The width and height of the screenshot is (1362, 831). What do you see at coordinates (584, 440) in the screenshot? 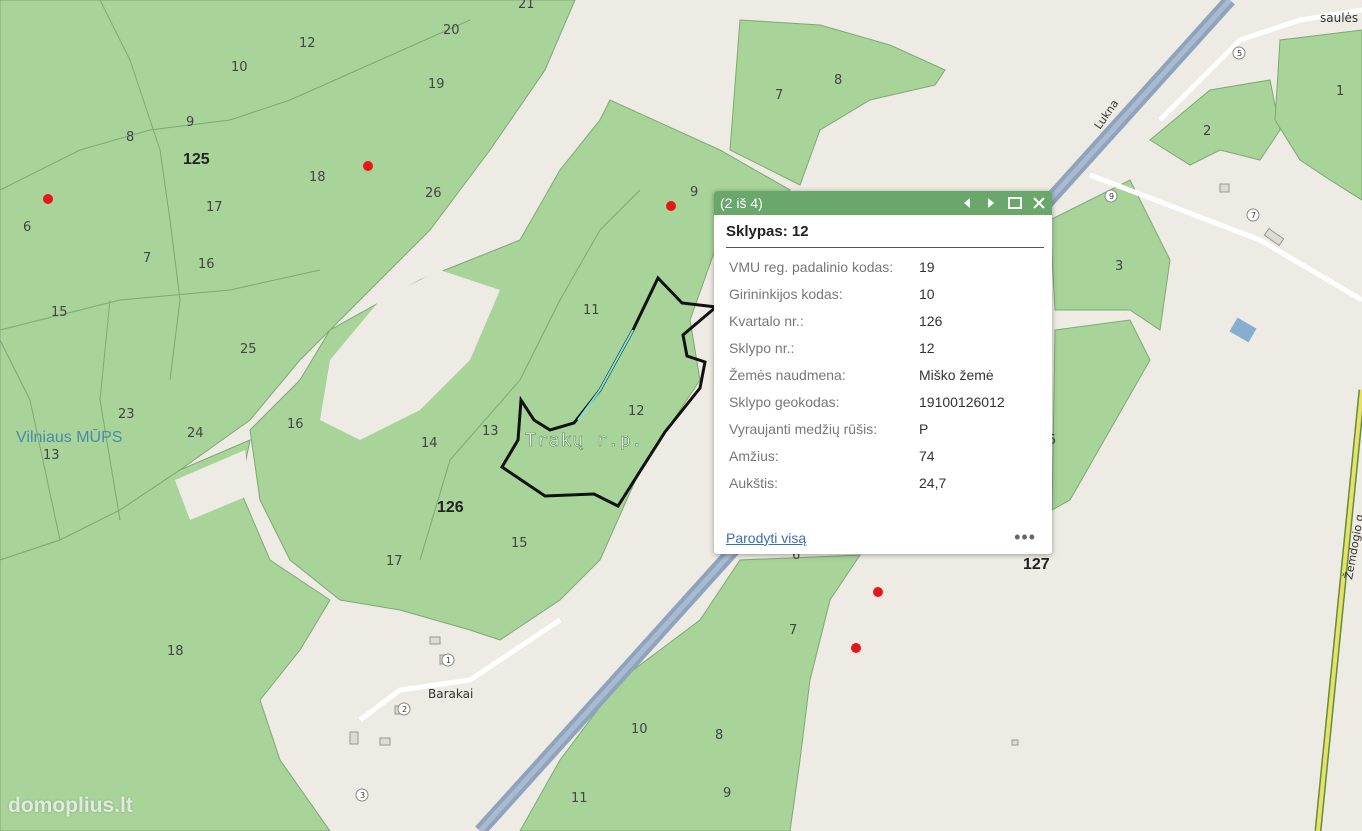
I see `label-traku: Trakų r.p.` at bounding box center [584, 440].